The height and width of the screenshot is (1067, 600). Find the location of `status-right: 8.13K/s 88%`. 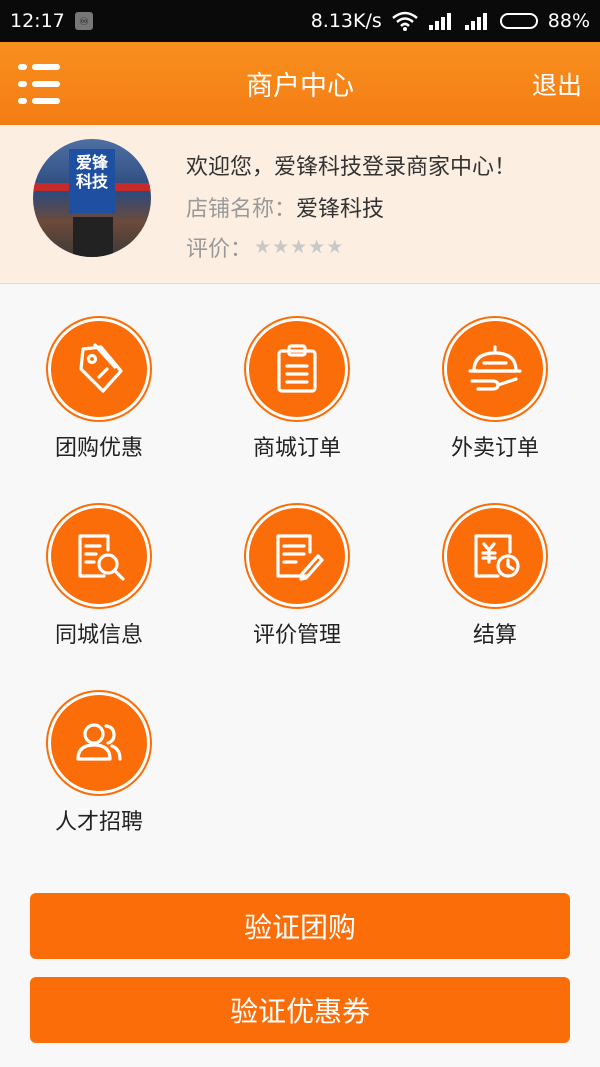

status-right: 8.13K/s 88% is located at coordinates (450, 21).